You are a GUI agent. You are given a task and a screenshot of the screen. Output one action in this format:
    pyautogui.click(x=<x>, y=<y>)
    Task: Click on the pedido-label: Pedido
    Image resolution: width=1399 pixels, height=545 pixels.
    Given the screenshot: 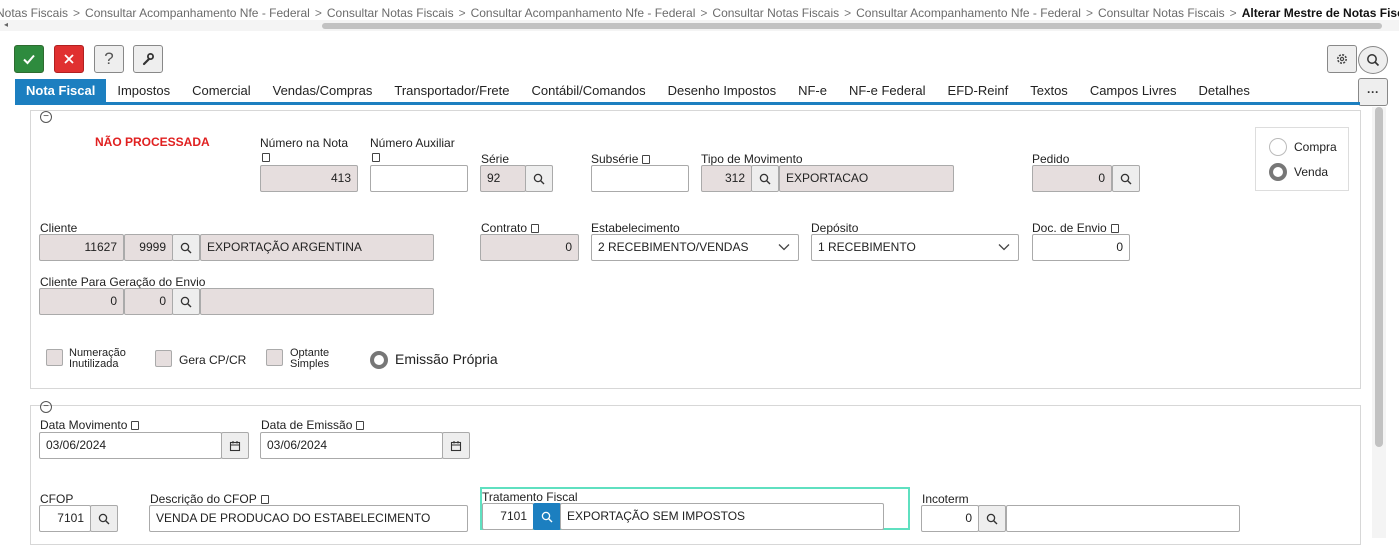 What is the action you would take?
    pyautogui.click(x=1051, y=159)
    